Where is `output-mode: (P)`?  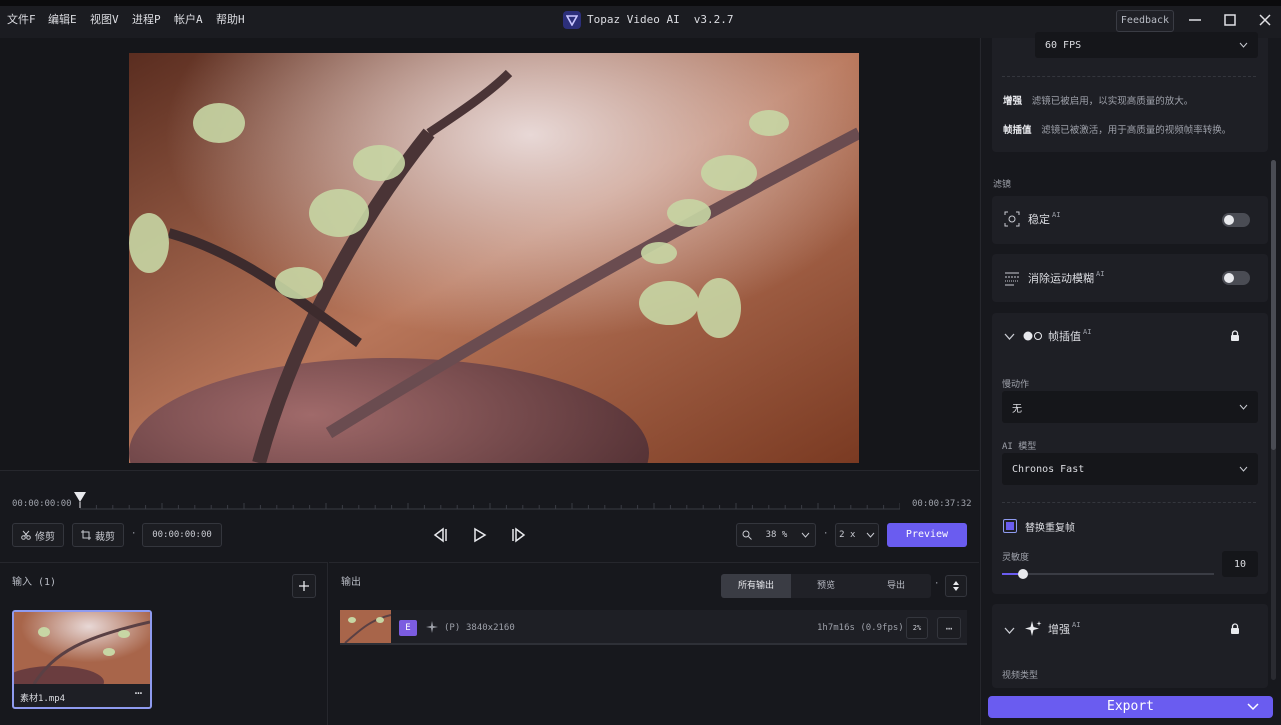
output-mode: (P) is located at coordinates (452, 628).